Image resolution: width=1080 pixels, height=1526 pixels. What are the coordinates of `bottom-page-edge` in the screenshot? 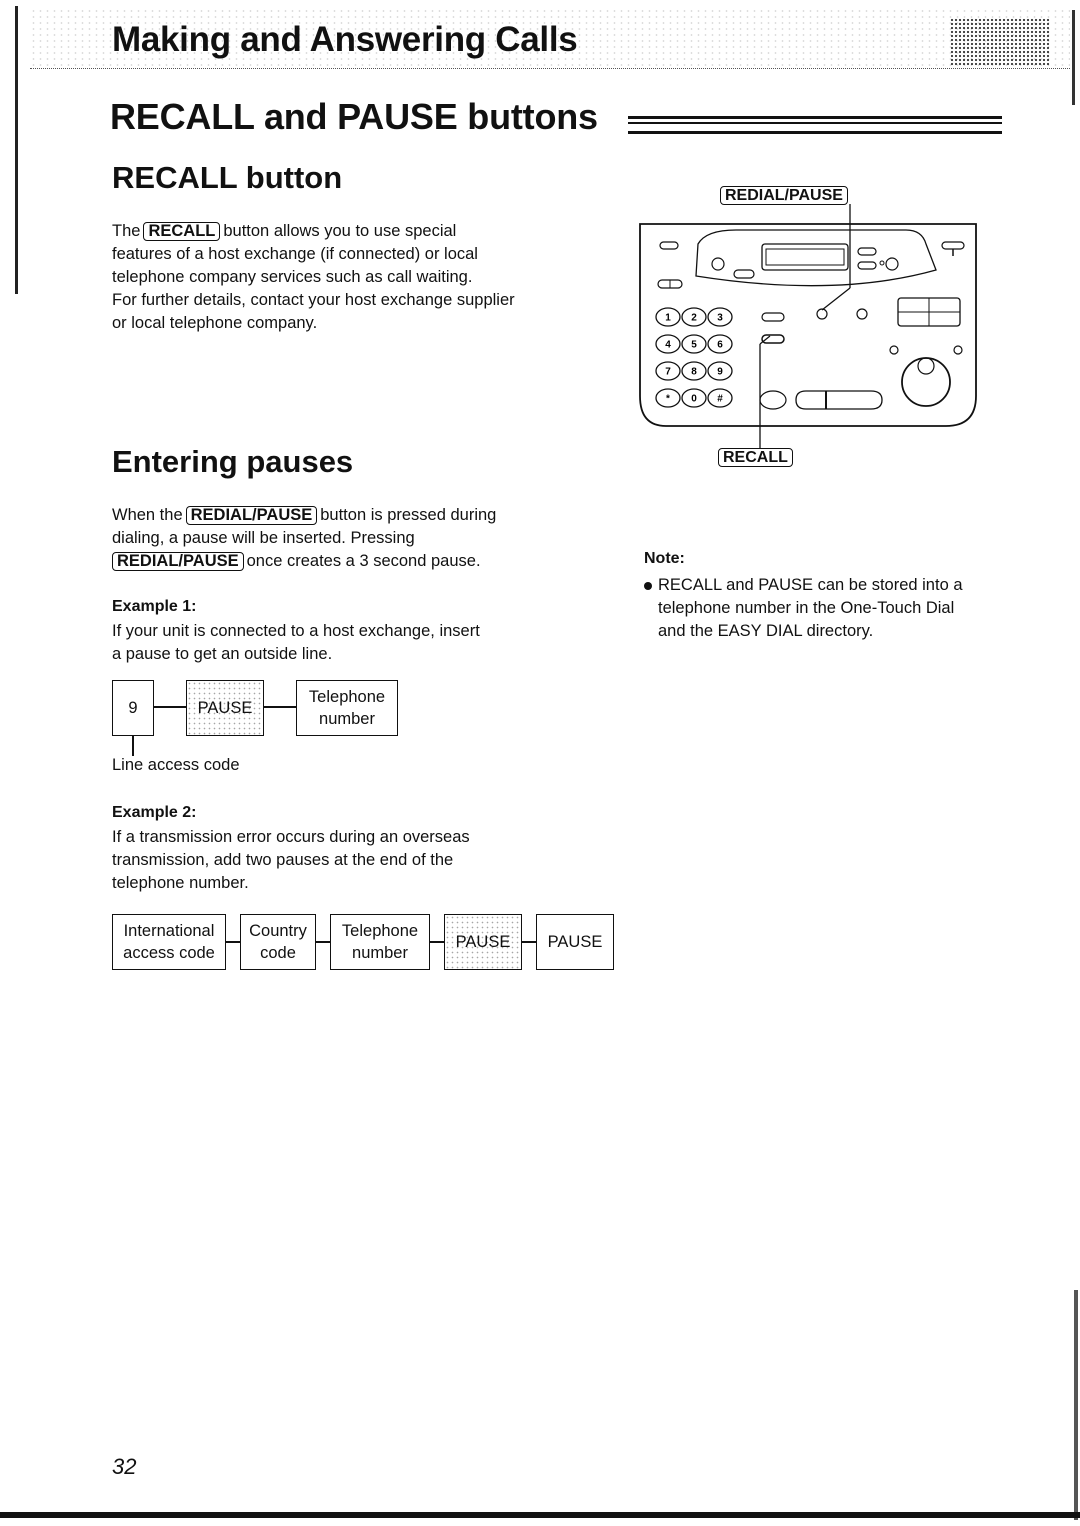 It's located at (540, 1515).